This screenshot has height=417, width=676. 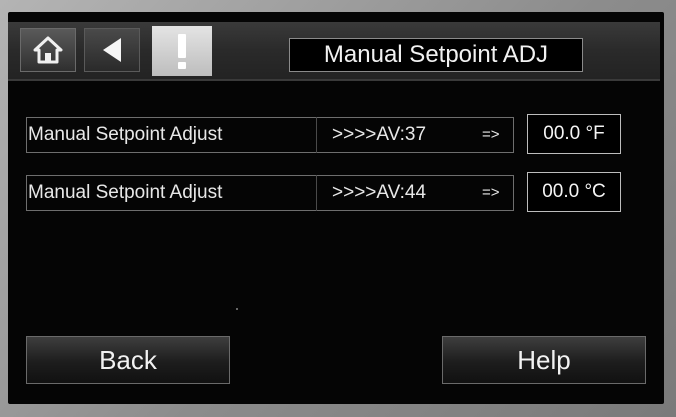 I want to click on row-object-reference: >>>>AV:37, so click(x=379, y=134).